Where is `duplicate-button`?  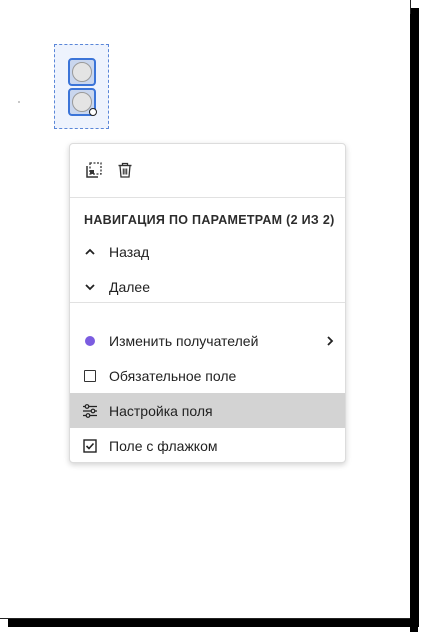
duplicate-button is located at coordinates (94, 170).